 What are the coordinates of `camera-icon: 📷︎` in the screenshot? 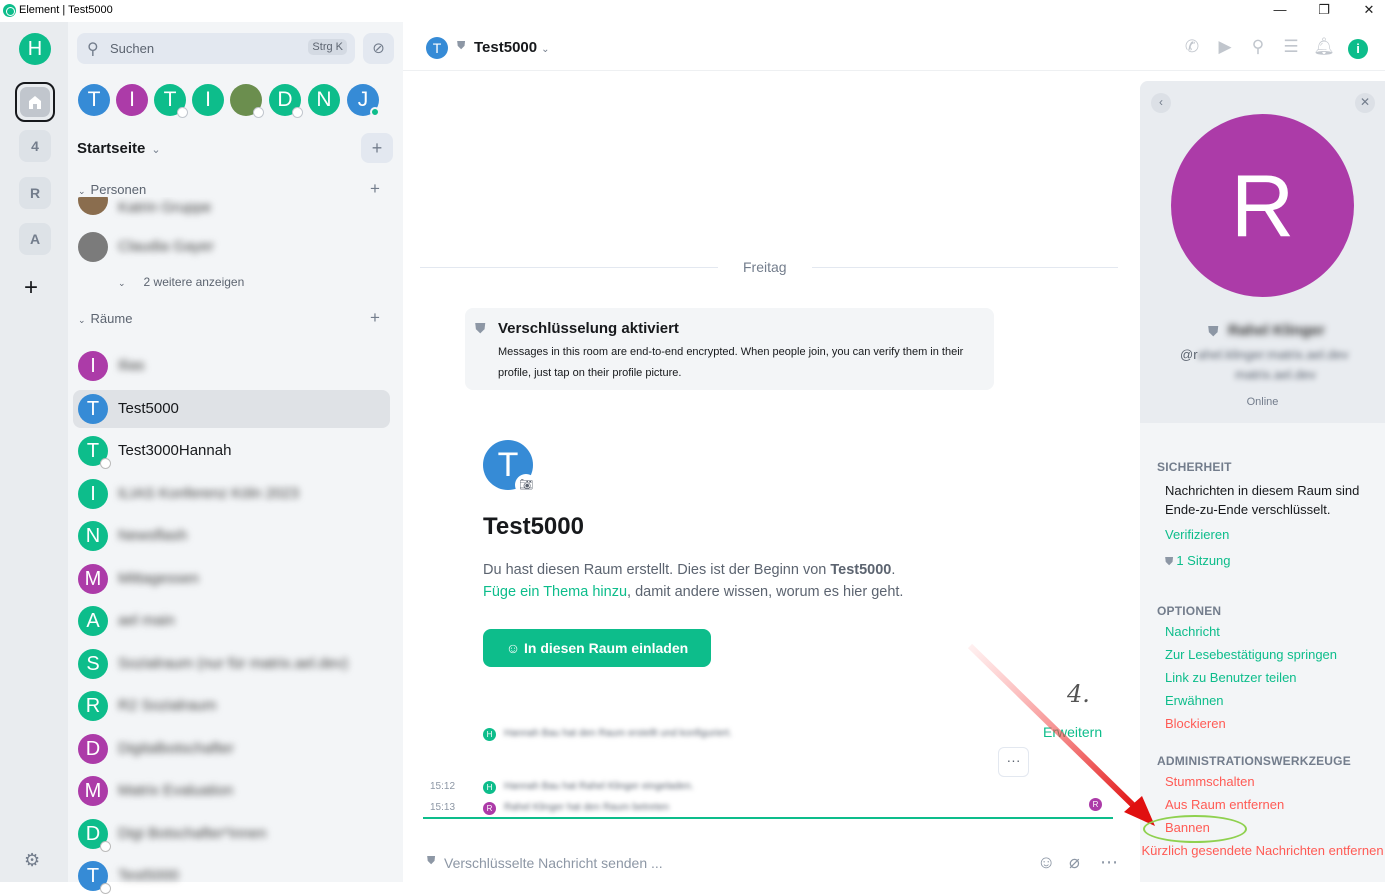 It's located at (526, 485).